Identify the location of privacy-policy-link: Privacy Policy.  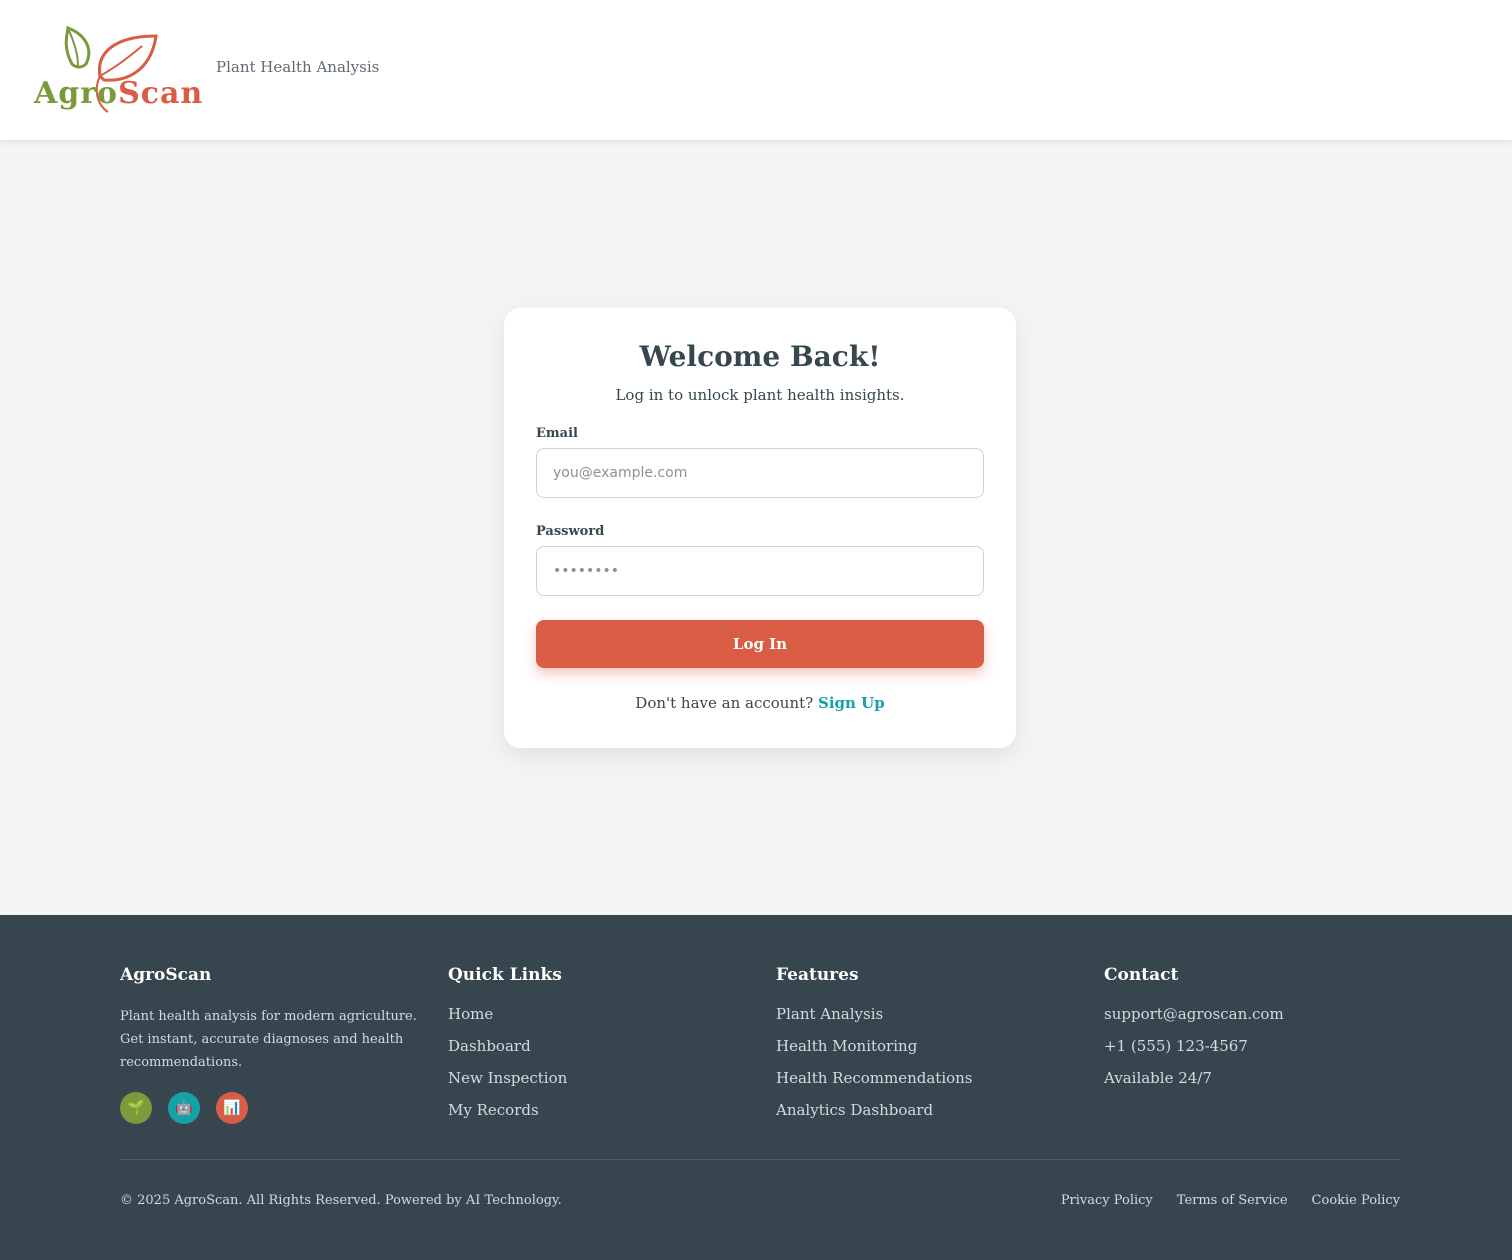
(1107, 1200).